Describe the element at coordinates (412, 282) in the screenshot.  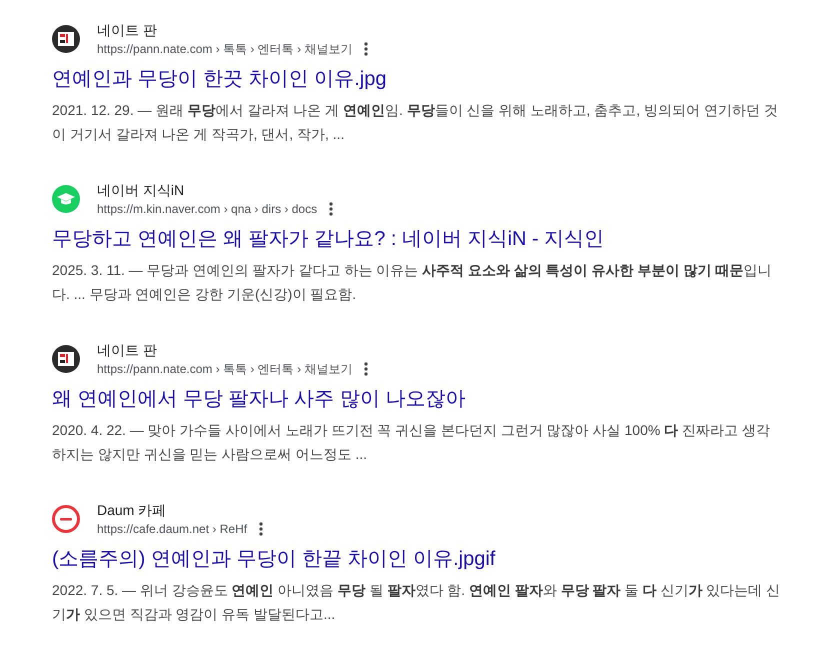
I see `result-snippet: 2025. 3. 11. — 무당과 연예인의 팔자가 같다고 하는 이유는 사주적 요소와 삶의 특성이 유사한 부분이 많기 때문입니다. ... 무당과 연예인은 강한 기운(신강)이 필요함.` at that location.